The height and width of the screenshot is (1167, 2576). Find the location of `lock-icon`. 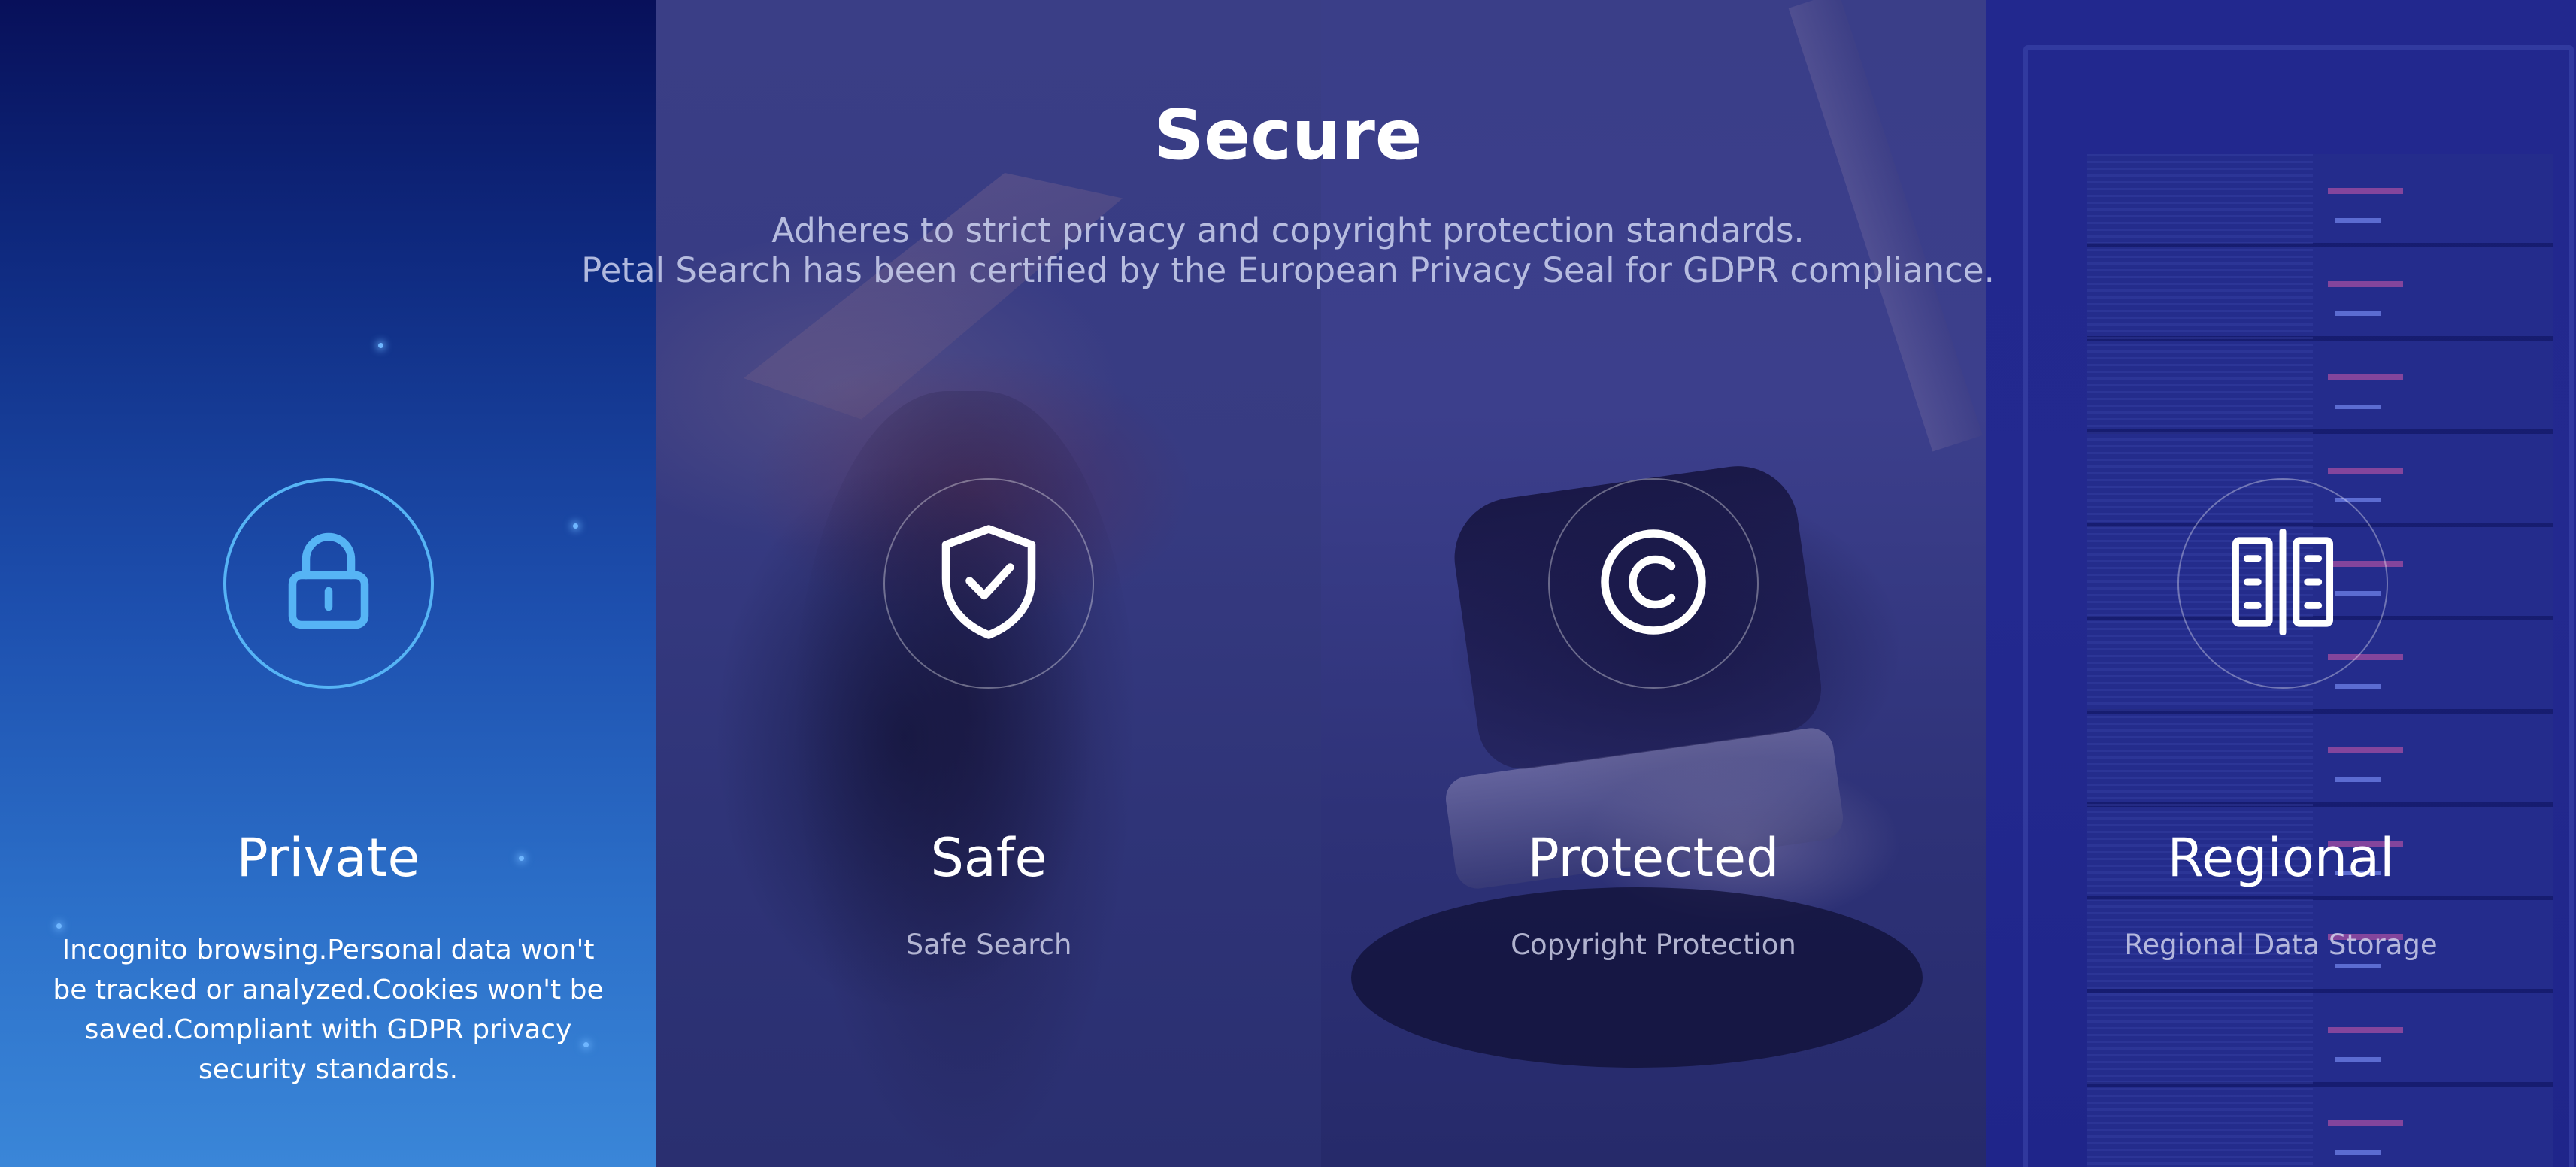

lock-icon is located at coordinates (328, 583).